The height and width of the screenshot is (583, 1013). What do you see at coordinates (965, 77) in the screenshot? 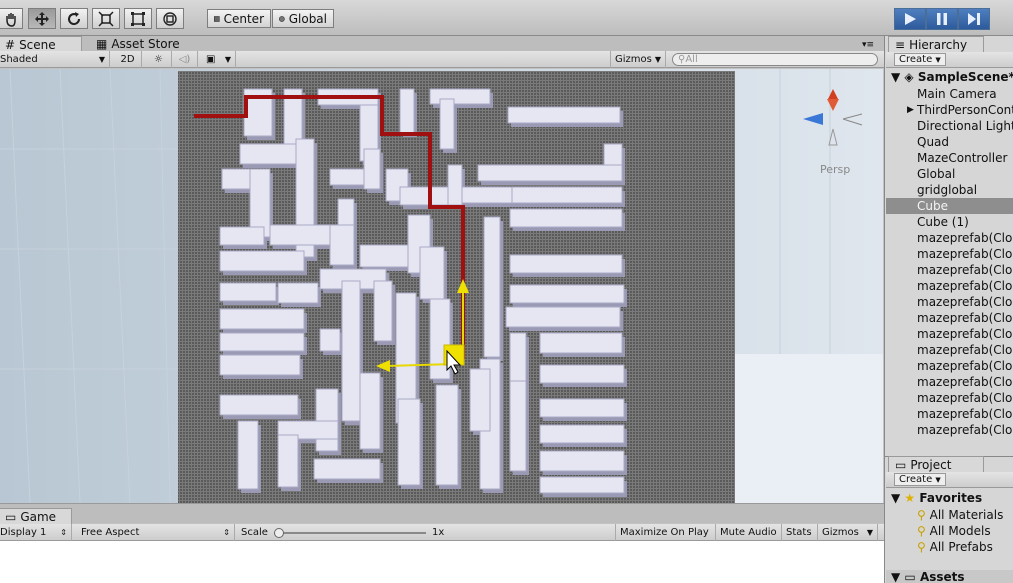
I see `scene-root-label: SampleScene*` at bounding box center [965, 77].